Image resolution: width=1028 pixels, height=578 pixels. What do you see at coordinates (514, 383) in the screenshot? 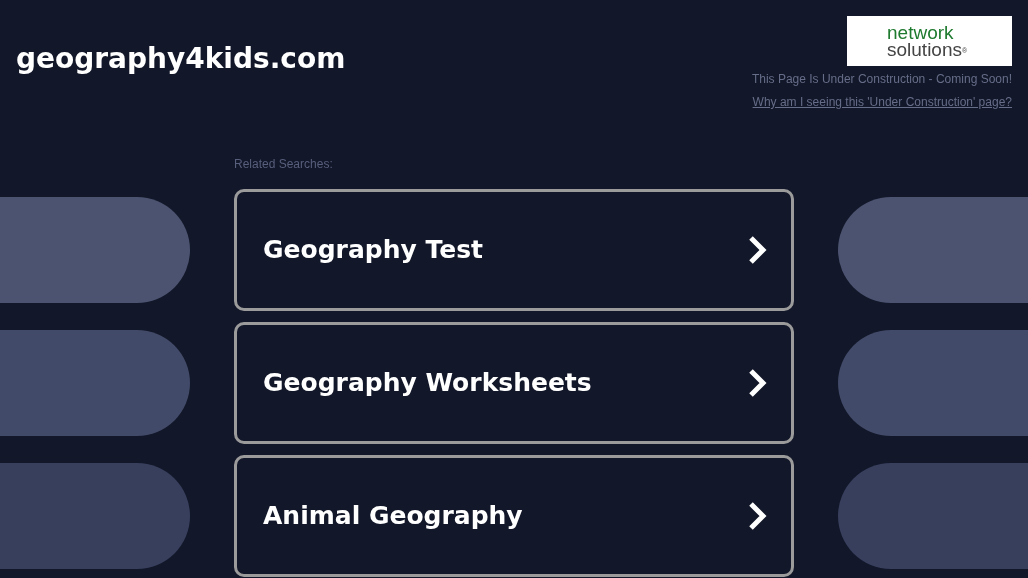
I see `search-link-card: Geography Worksheets` at bounding box center [514, 383].